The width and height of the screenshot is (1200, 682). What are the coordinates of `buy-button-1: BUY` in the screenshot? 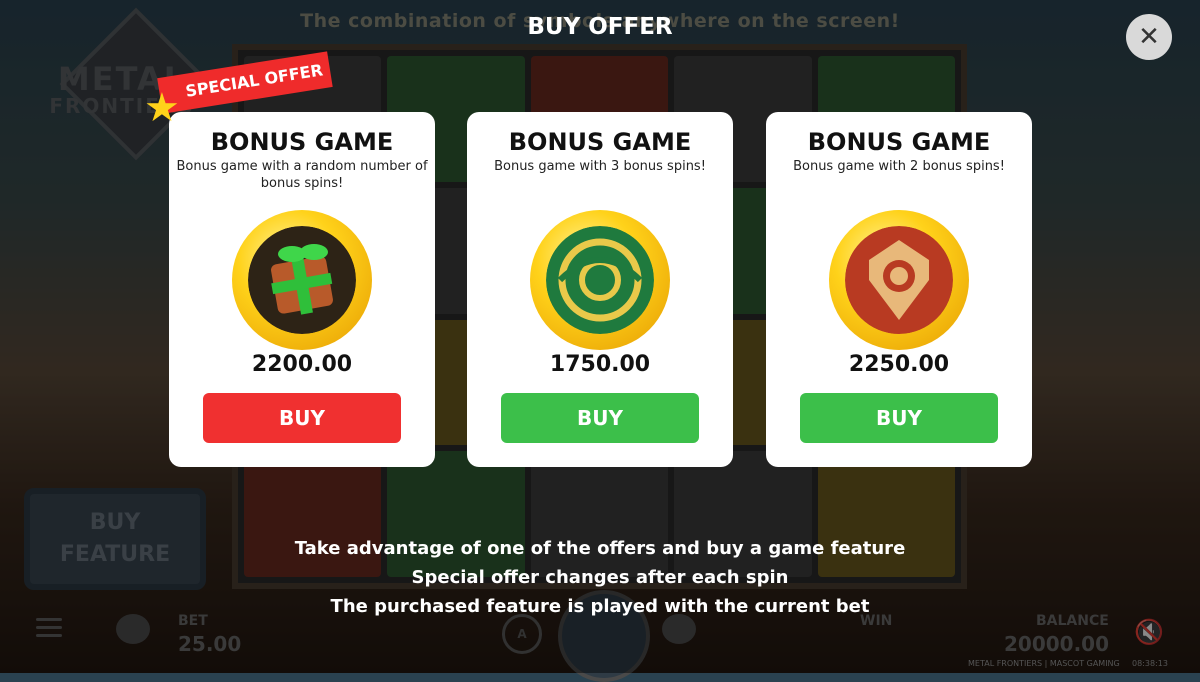 It's located at (302, 418).